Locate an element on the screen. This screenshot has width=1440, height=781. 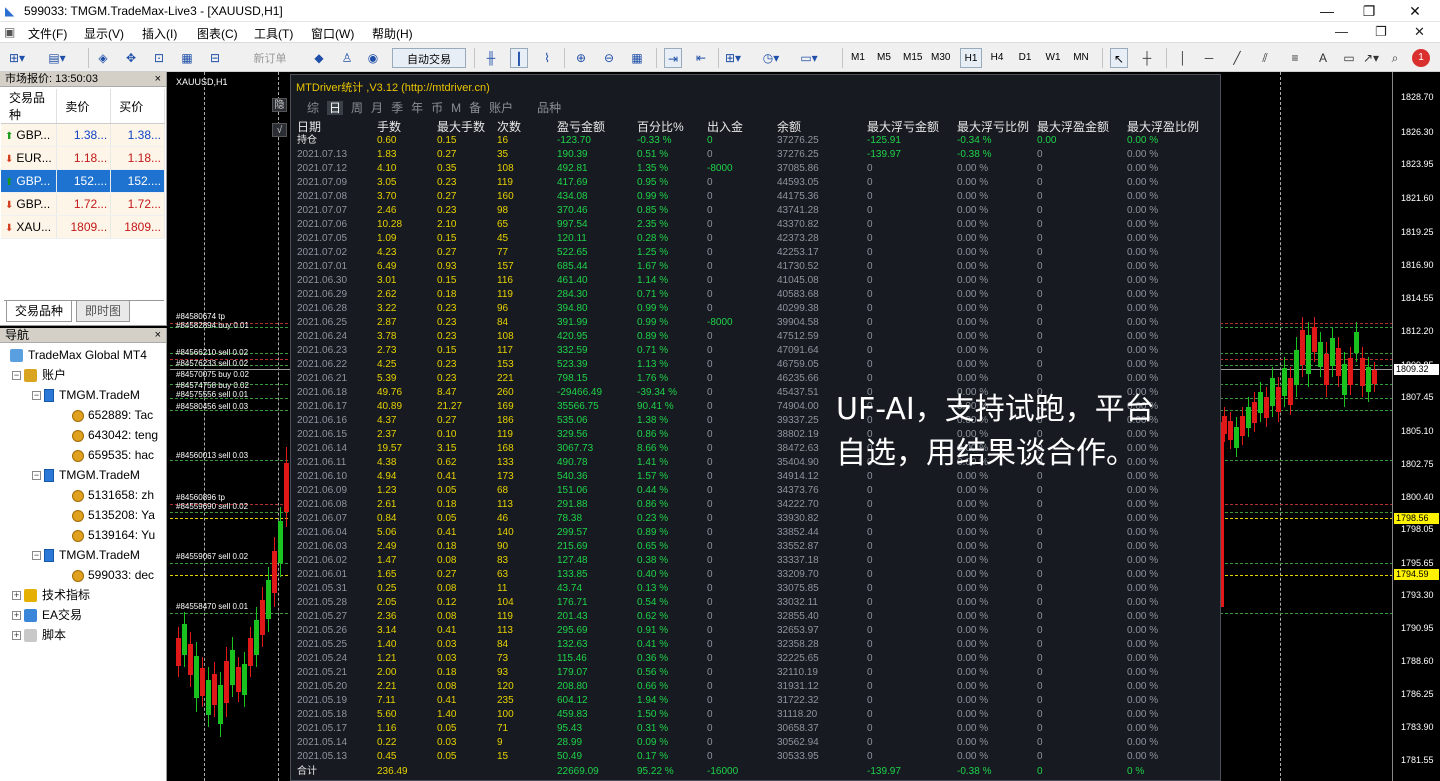
label-icon: ▭ is located at coordinates (1349, 58).